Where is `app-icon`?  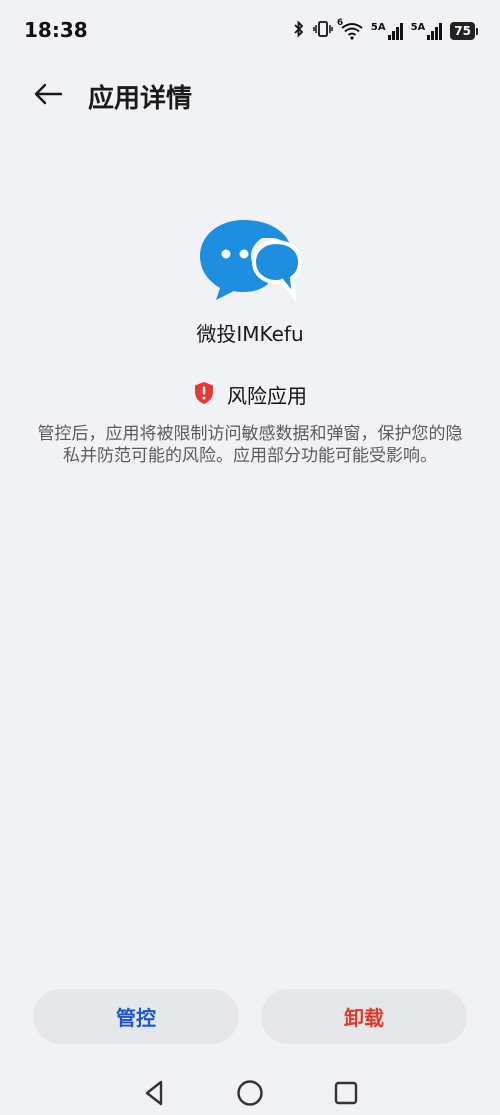
app-icon is located at coordinates (251, 261).